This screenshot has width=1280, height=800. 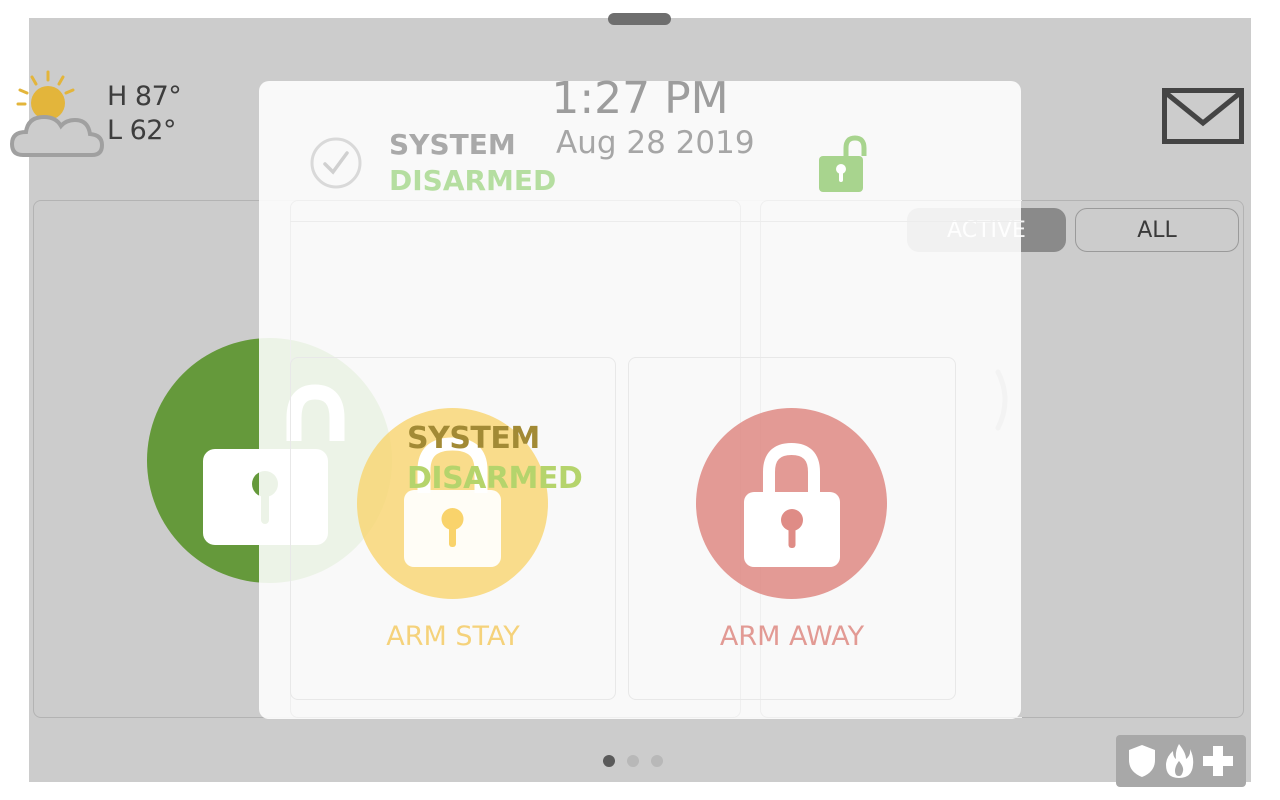 What do you see at coordinates (144, 96) in the screenshot?
I see `temperature-high: H 87°` at bounding box center [144, 96].